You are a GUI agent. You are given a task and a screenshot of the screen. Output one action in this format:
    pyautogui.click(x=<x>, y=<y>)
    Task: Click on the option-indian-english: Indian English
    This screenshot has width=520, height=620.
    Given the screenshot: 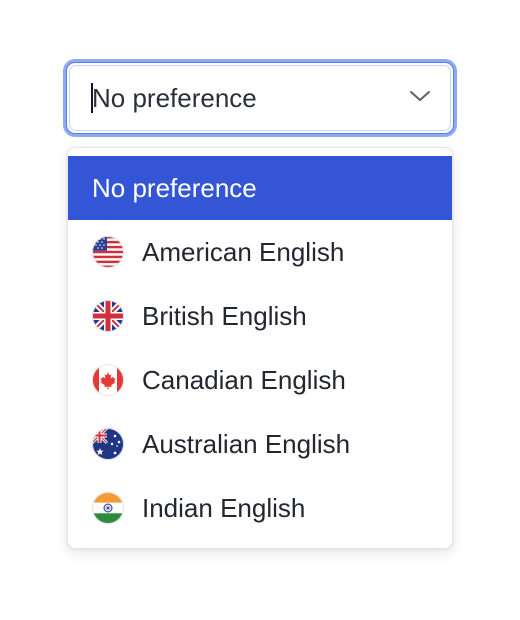 What is the action you would take?
    pyautogui.click(x=260, y=508)
    